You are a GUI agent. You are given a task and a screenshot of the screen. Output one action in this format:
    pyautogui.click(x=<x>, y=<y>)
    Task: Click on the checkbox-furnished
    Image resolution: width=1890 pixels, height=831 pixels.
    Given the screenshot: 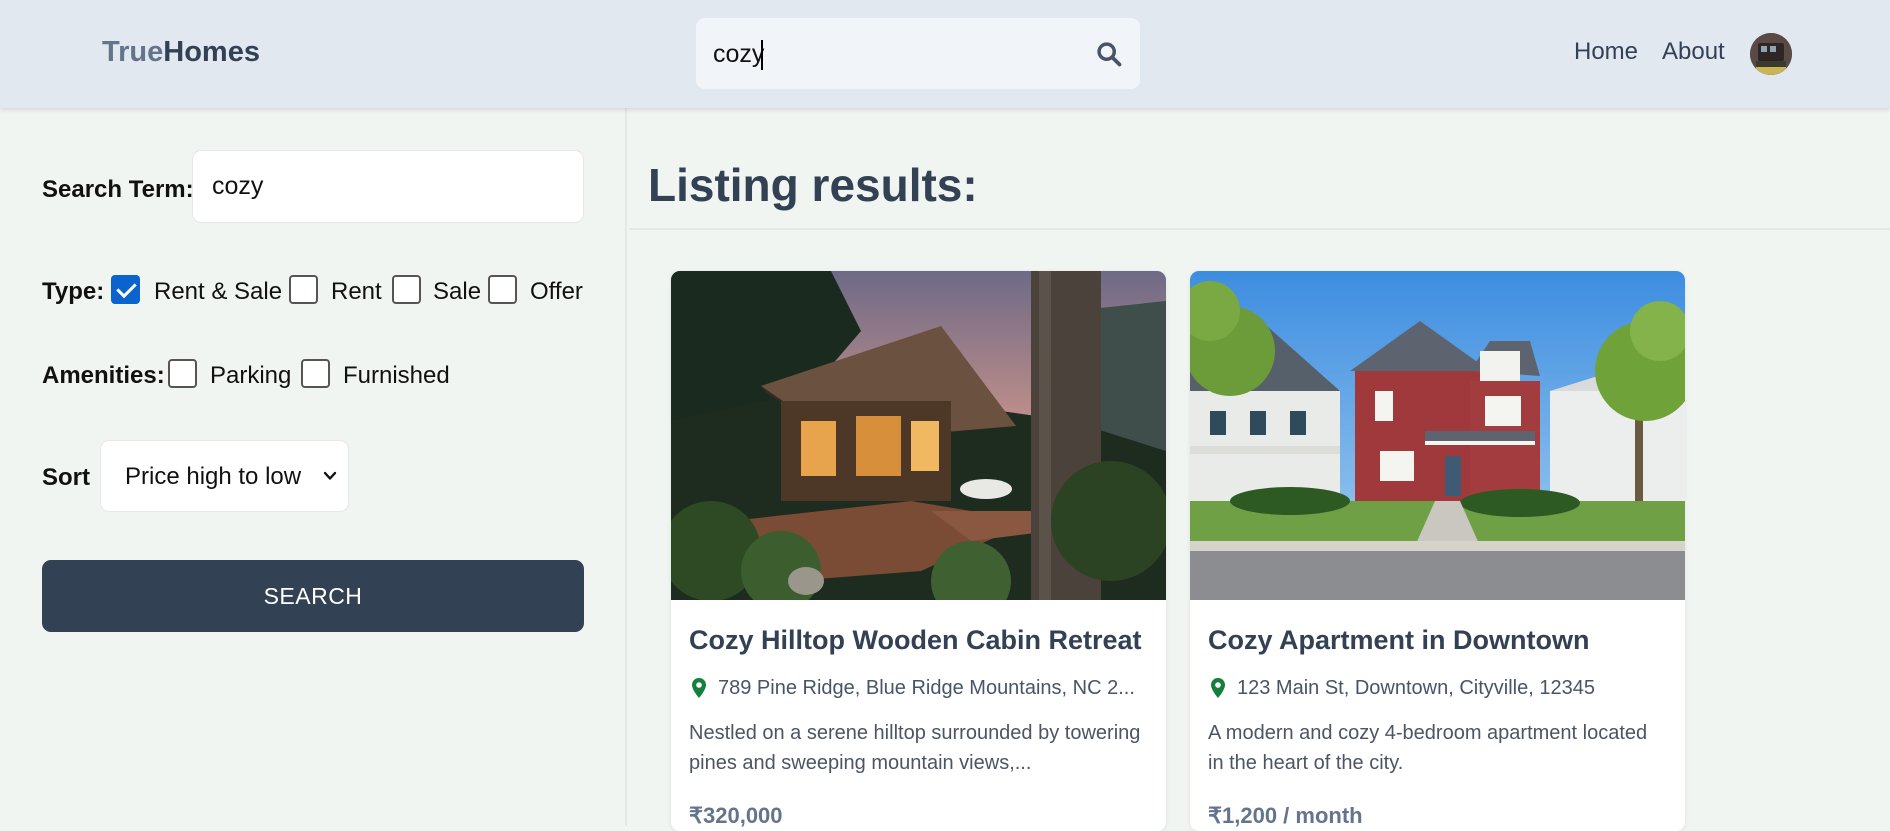 What is the action you would take?
    pyautogui.click(x=315, y=373)
    